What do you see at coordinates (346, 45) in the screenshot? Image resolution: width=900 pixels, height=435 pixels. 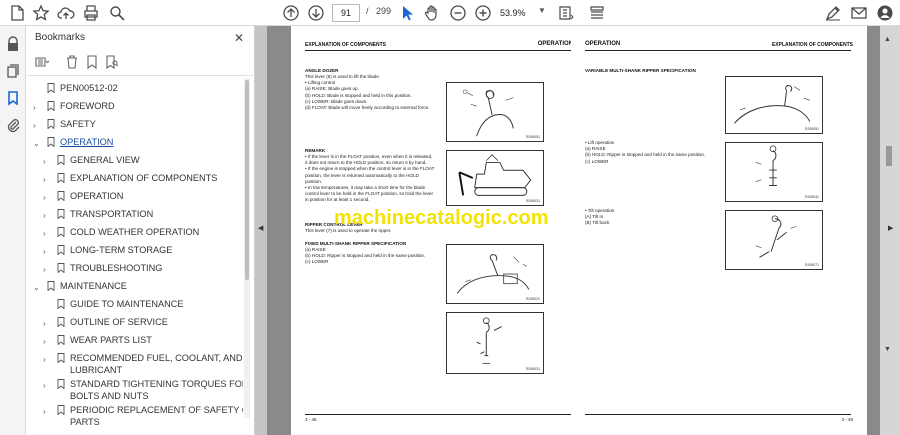 I see `page-header-left: EXPLANATION OF COMPONENTS` at bounding box center [346, 45].